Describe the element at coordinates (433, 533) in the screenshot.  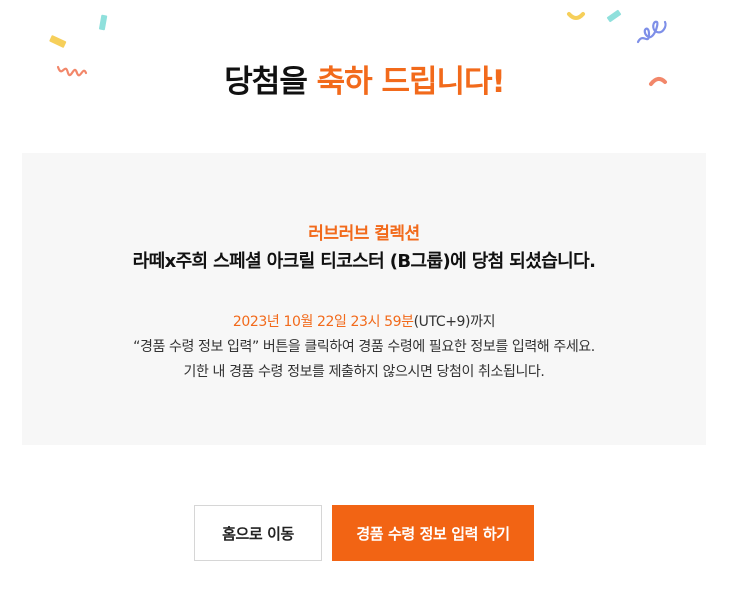
I see `submit-prize-info-button: 경품 수령 정보 입력 하기` at that location.